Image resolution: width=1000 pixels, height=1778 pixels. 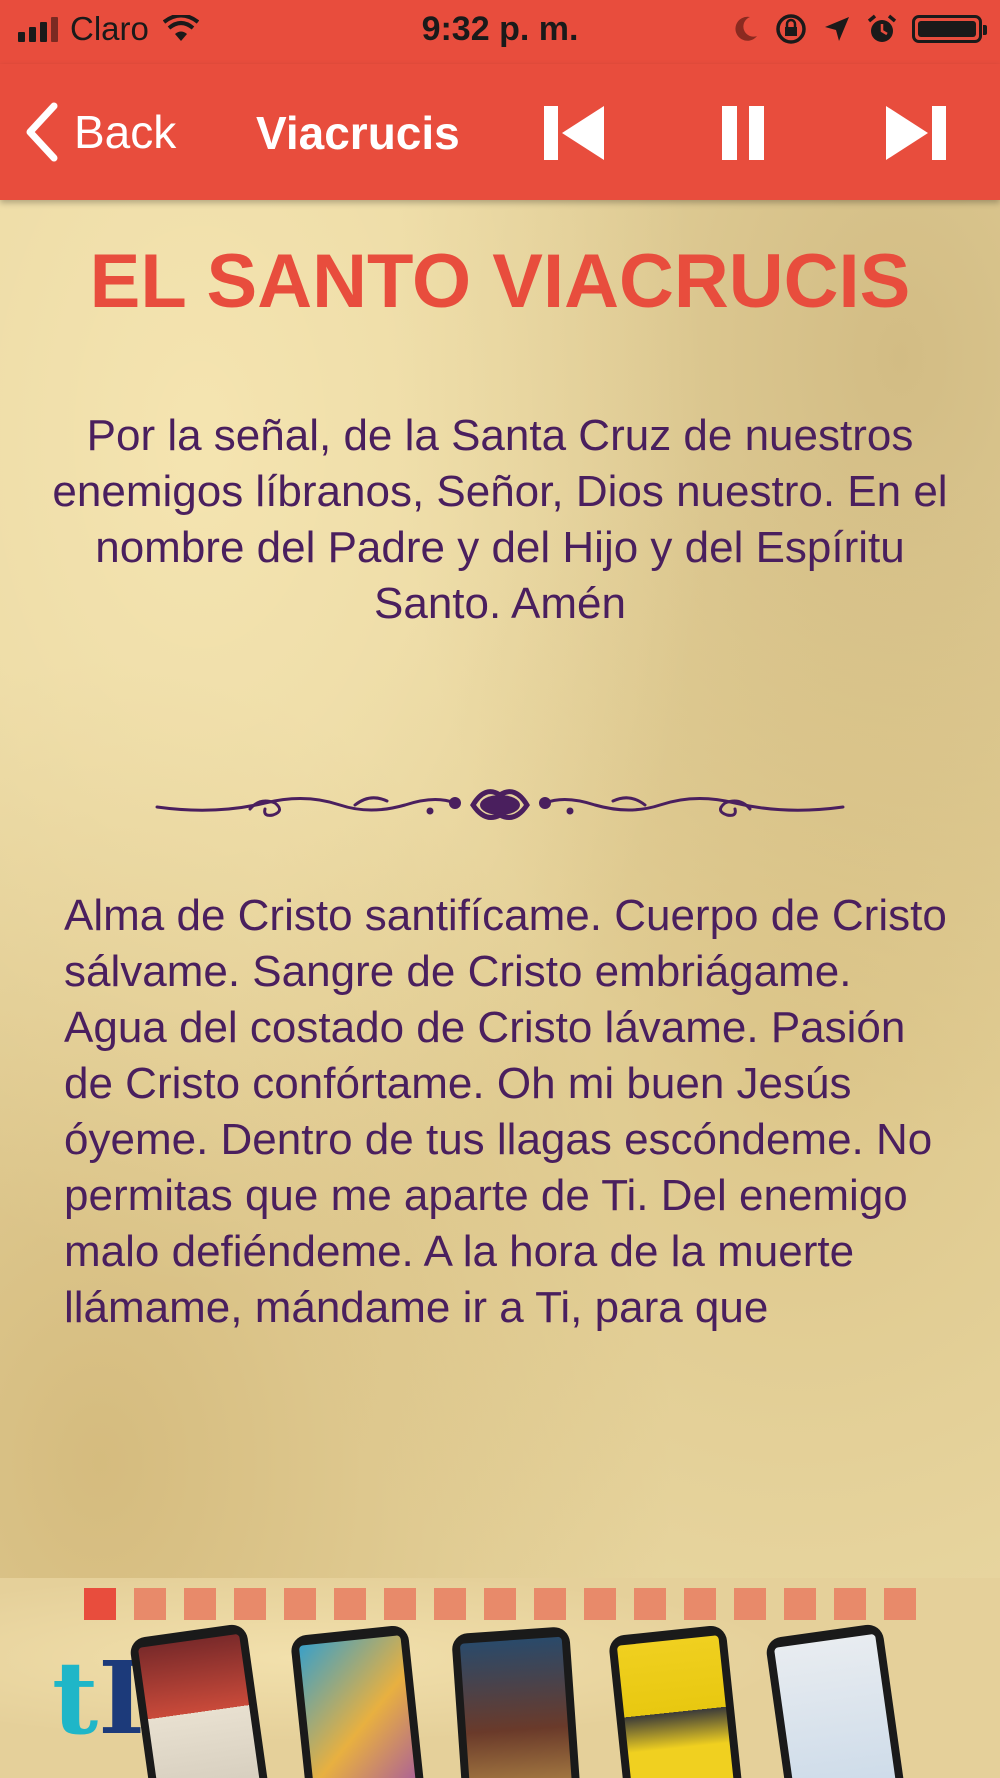 What do you see at coordinates (837, 29) in the screenshot?
I see `location-icon` at bounding box center [837, 29].